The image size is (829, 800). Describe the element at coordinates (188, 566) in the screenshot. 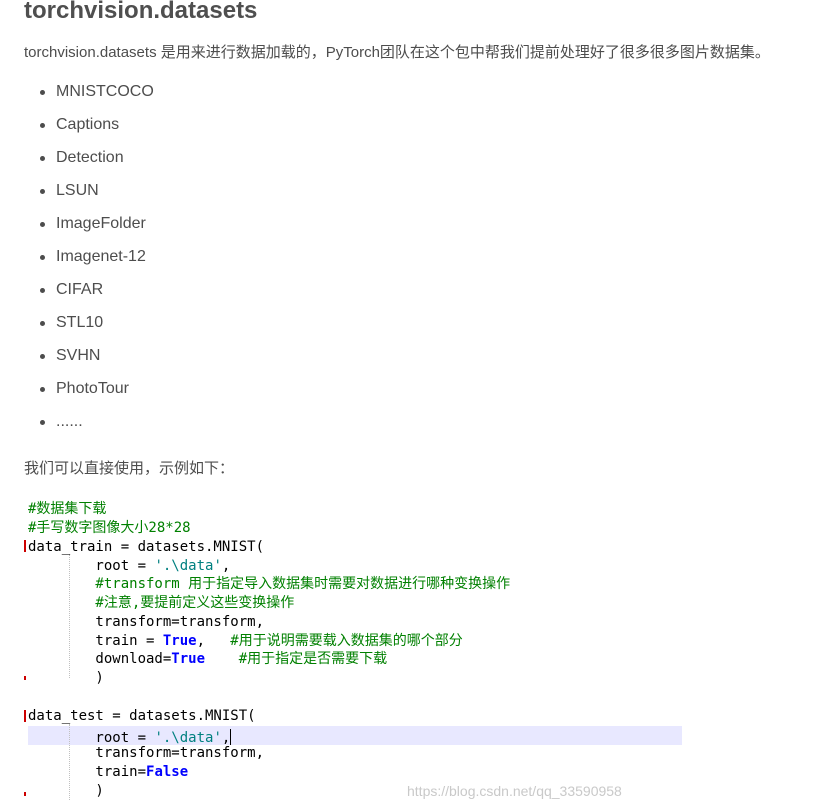

I see `code-string: '.\data'` at that location.